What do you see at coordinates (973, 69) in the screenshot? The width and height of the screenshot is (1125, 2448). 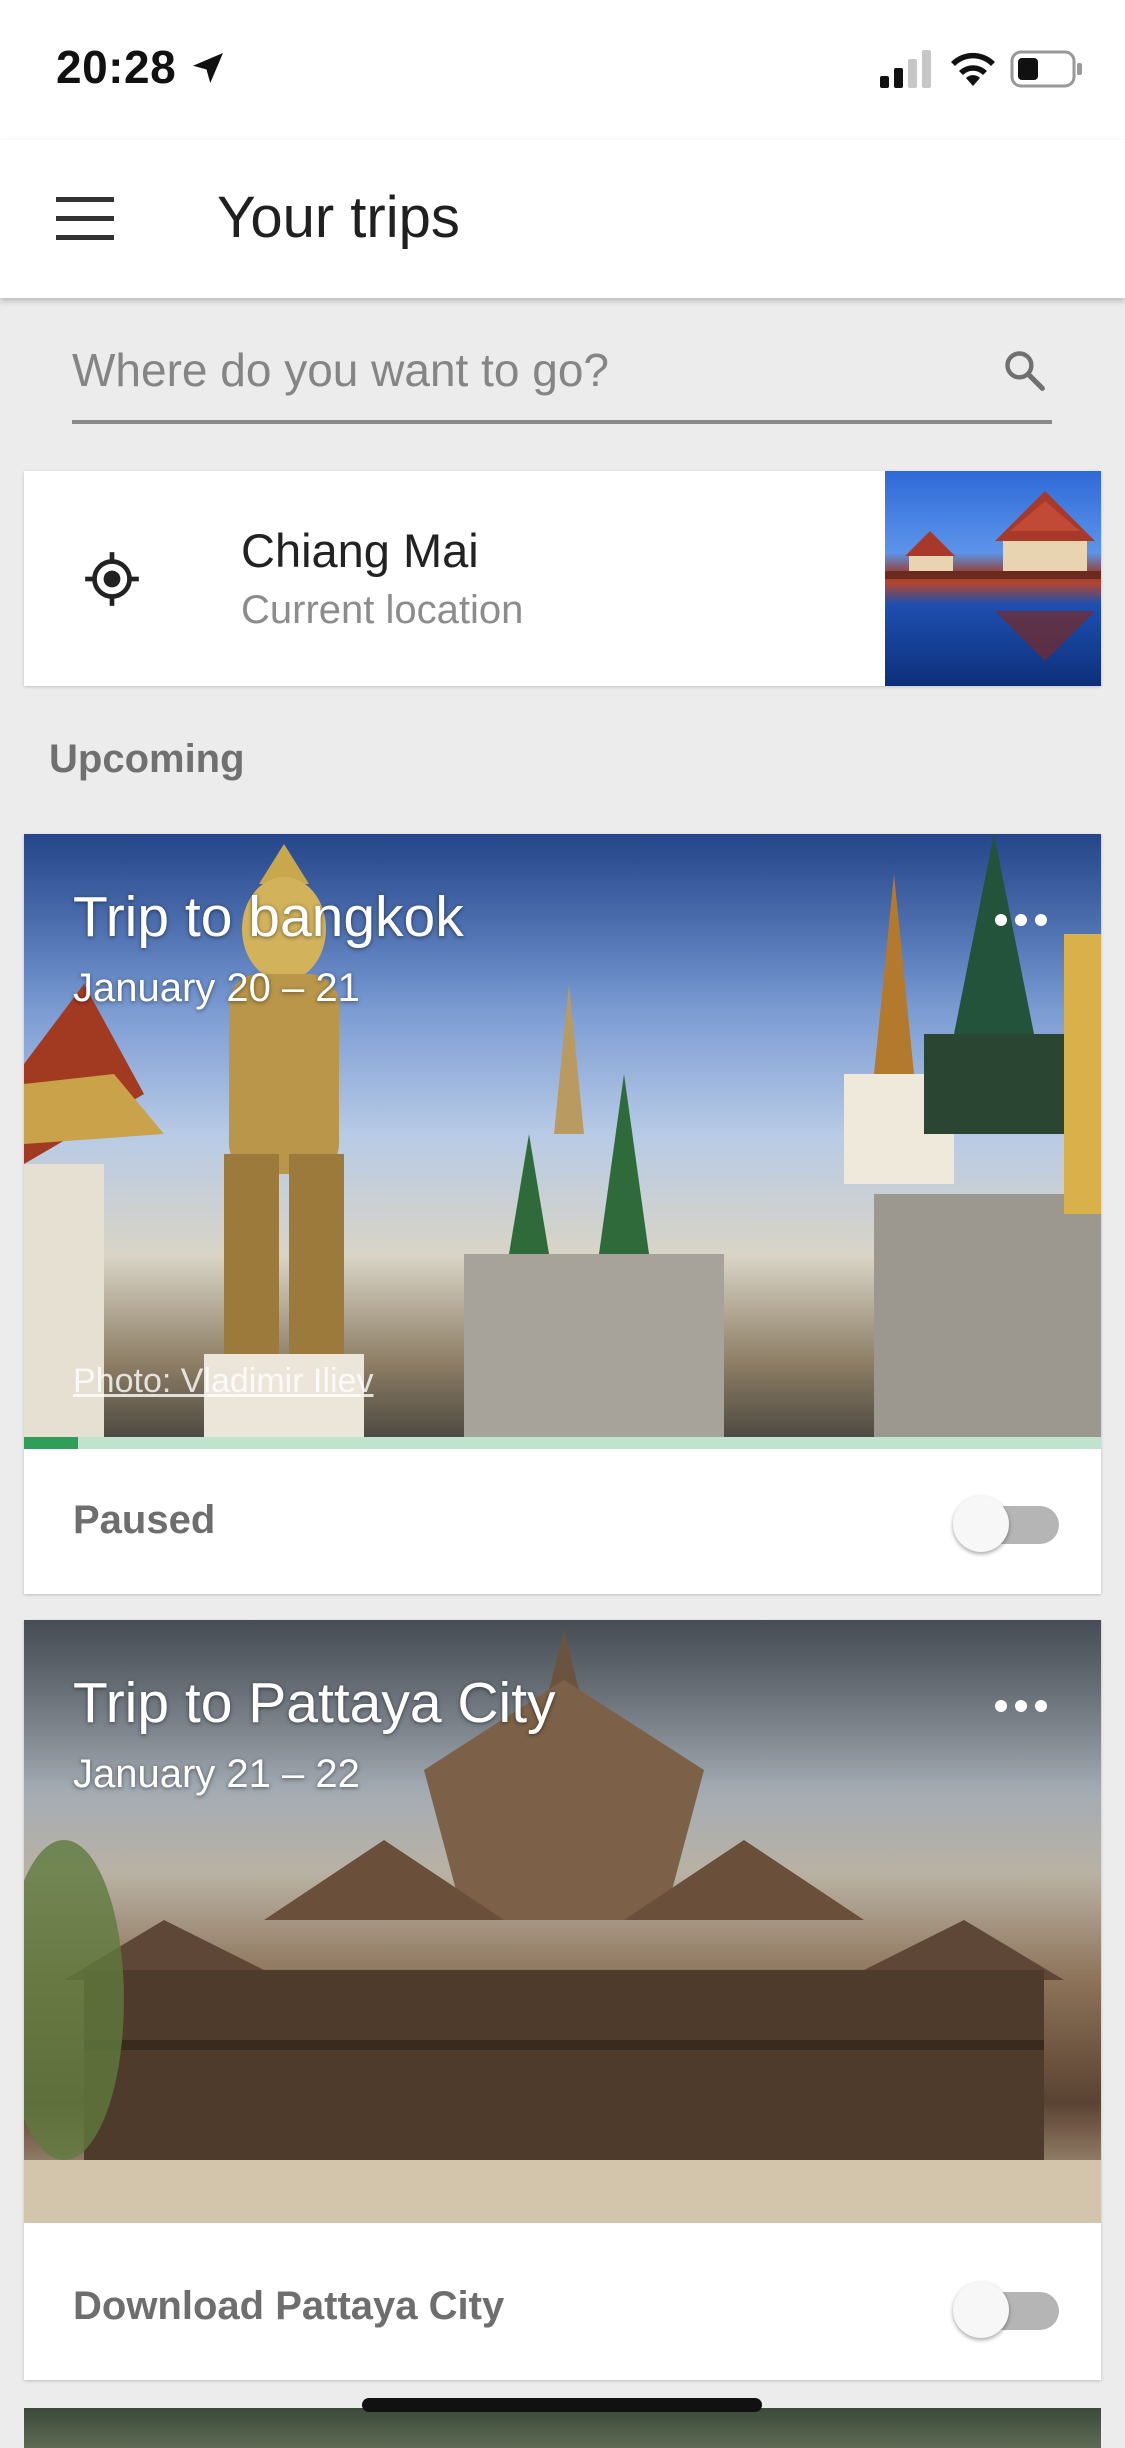 I see `wifi-icon` at bounding box center [973, 69].